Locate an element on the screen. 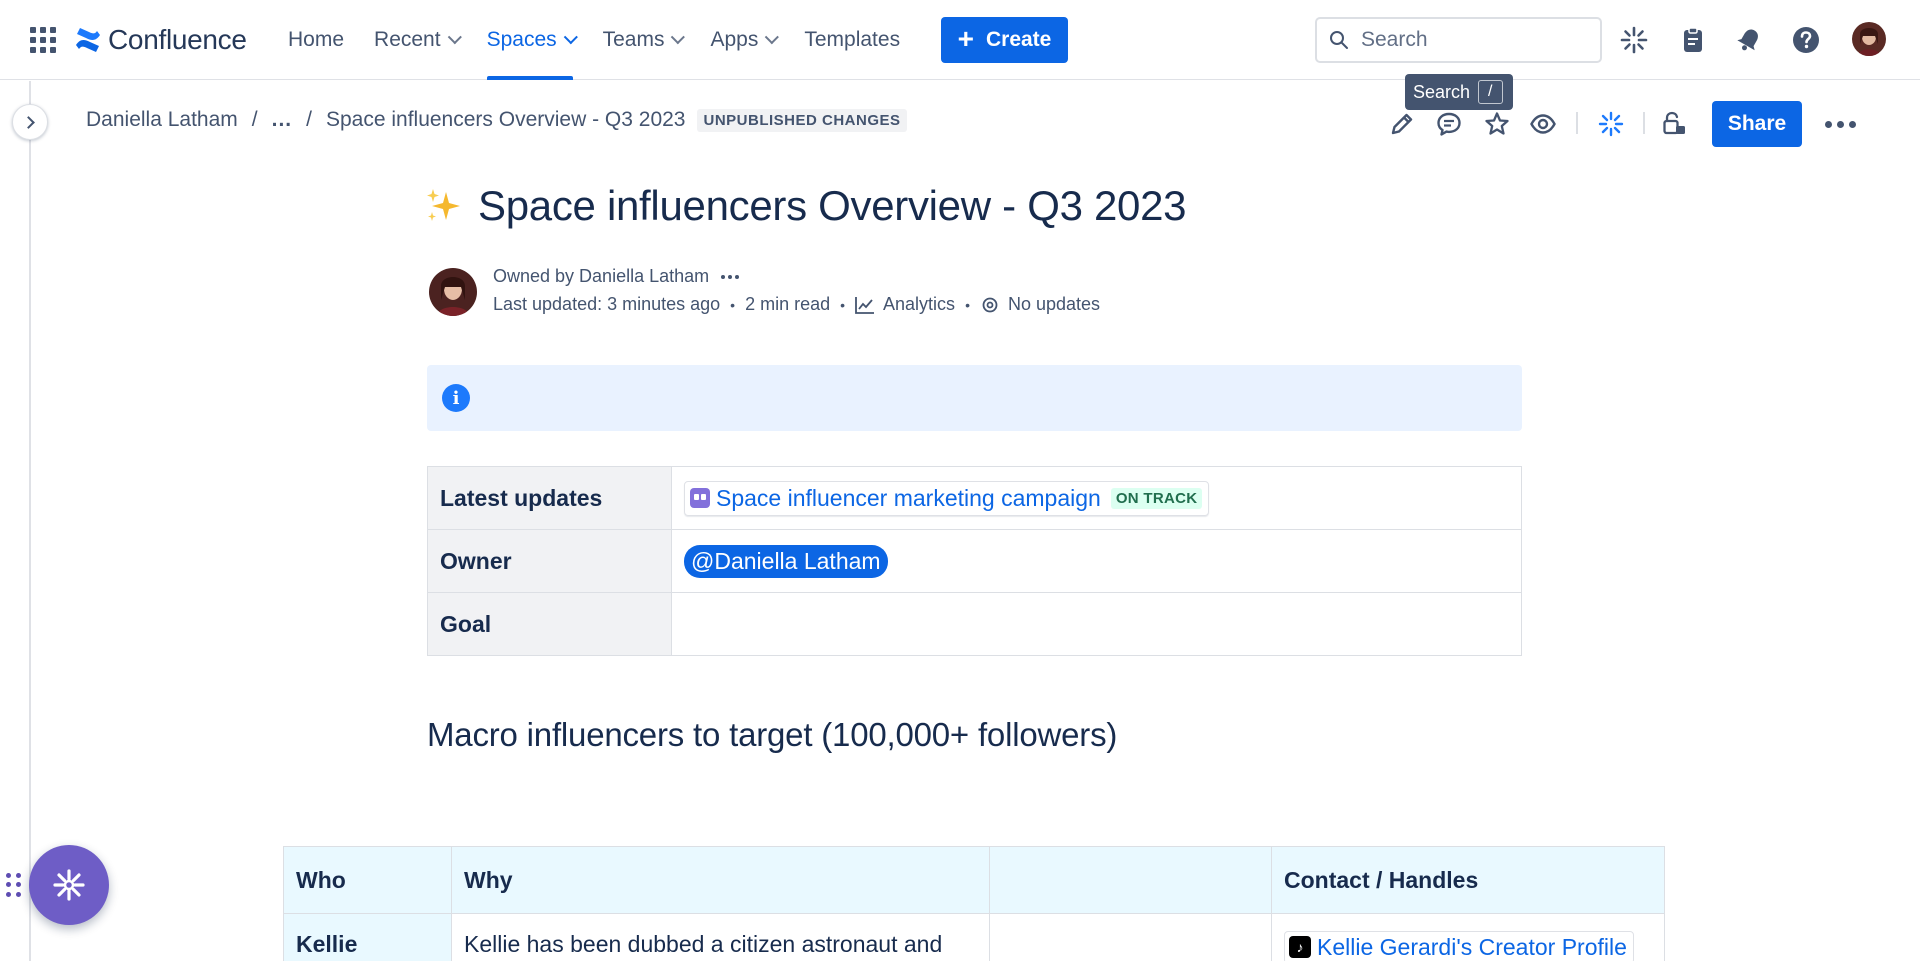 The width and height of the screenshot is (1920, 961). star-icon is located at coordinates (1497, 123).